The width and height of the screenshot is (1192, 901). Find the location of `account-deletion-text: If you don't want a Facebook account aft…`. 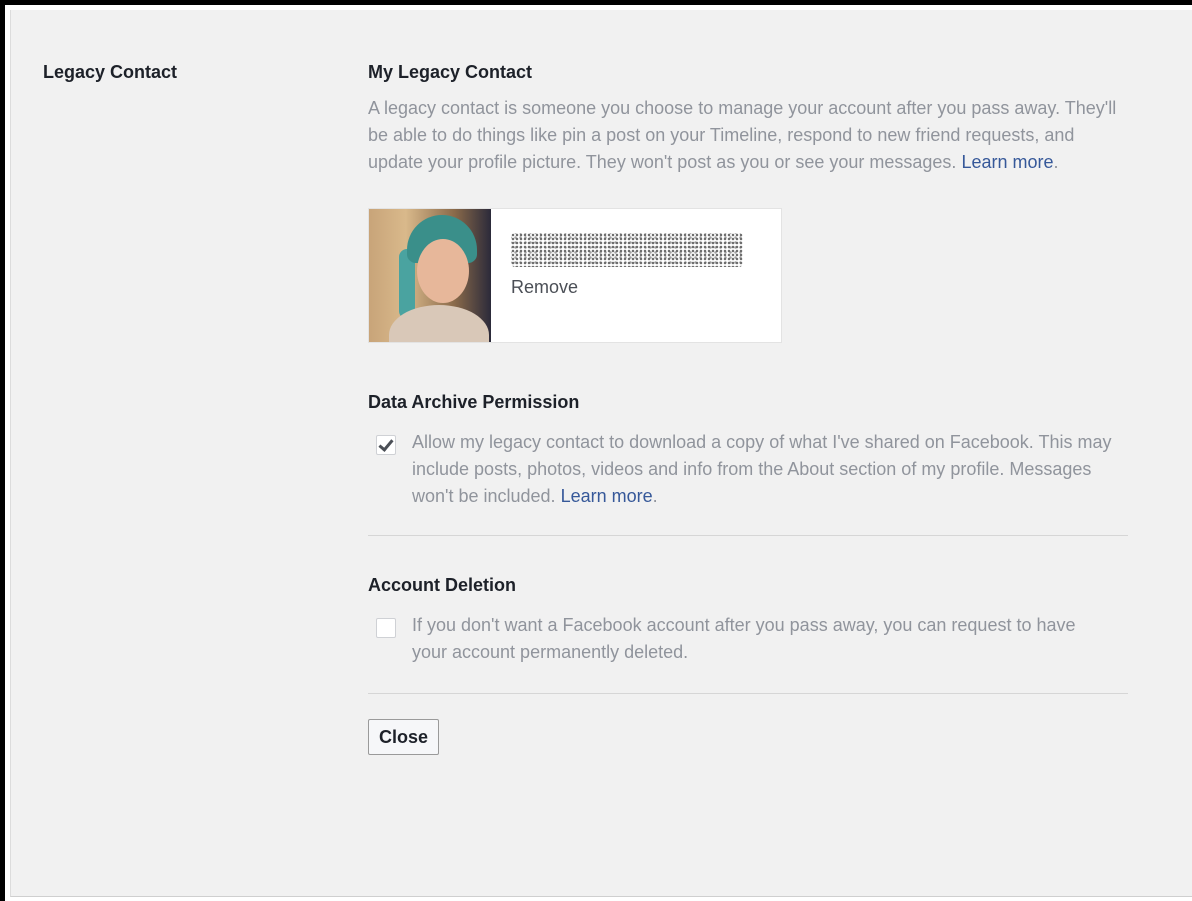

account-deletion-text: If you don't want a Facebook account aft… is located at coordinates (744, 638).